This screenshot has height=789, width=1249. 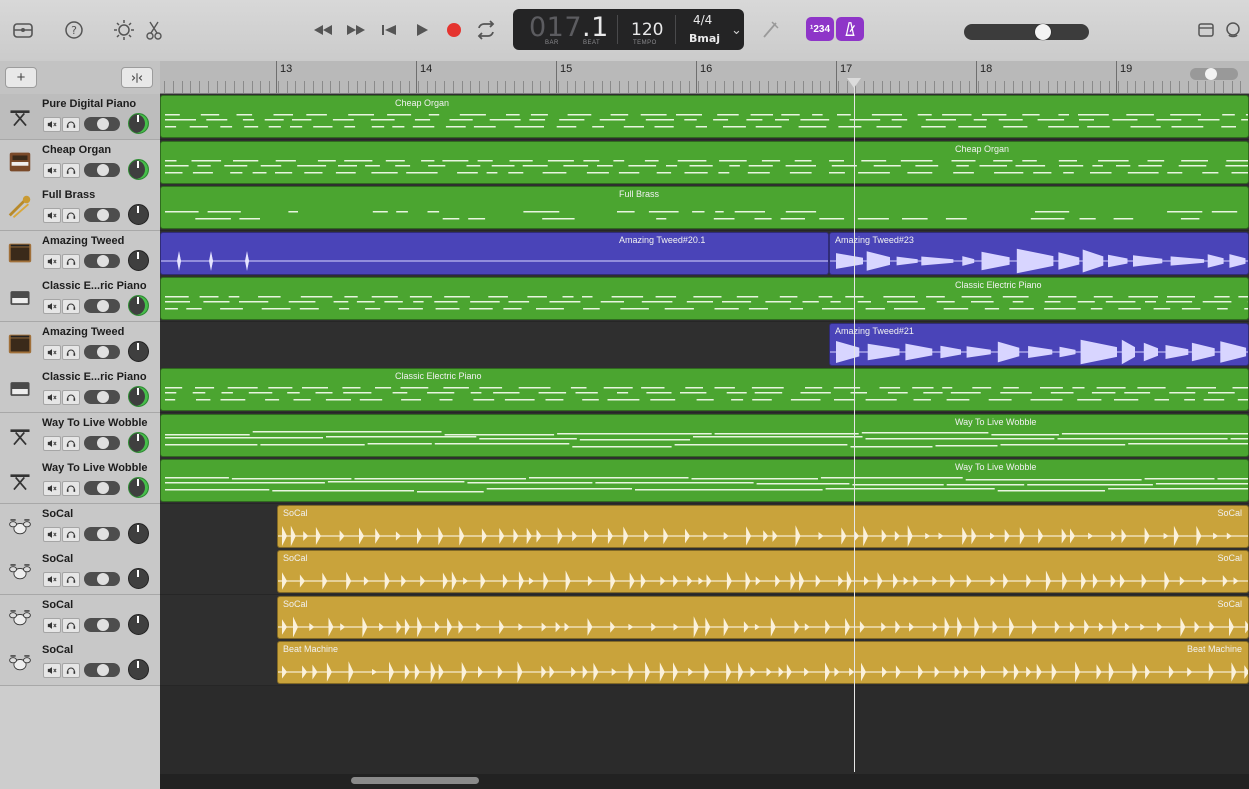 What do you see at coordinates (704, 38) in the screenshot?
I see `key-signature: Bmaj` at bounding box center [704, 38].